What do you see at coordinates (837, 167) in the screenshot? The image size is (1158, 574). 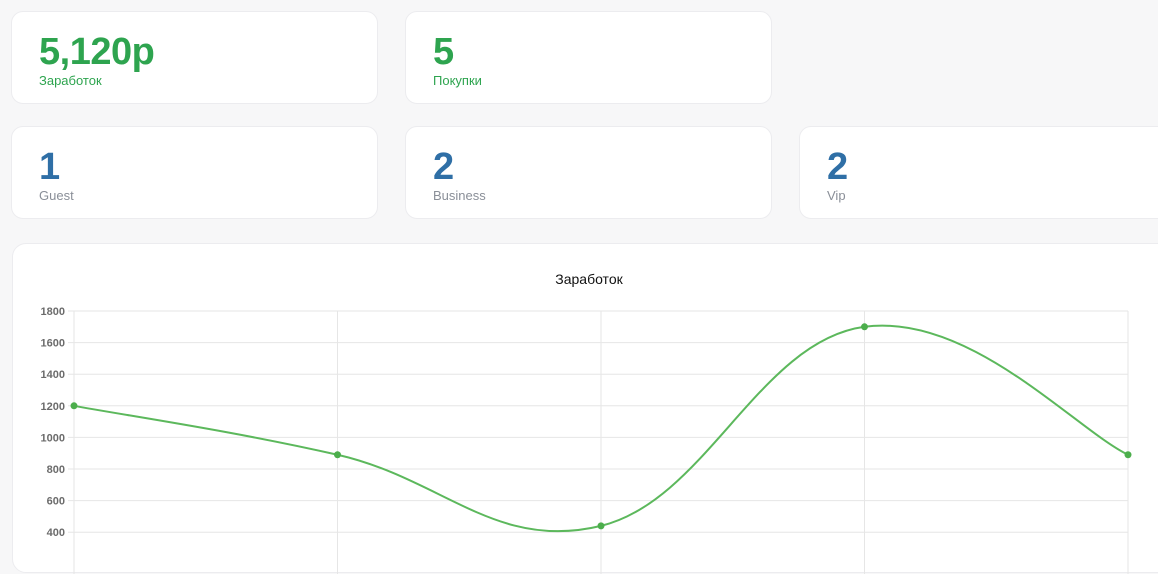 I see `vip-value: 2` at bounding box center [837, 167].